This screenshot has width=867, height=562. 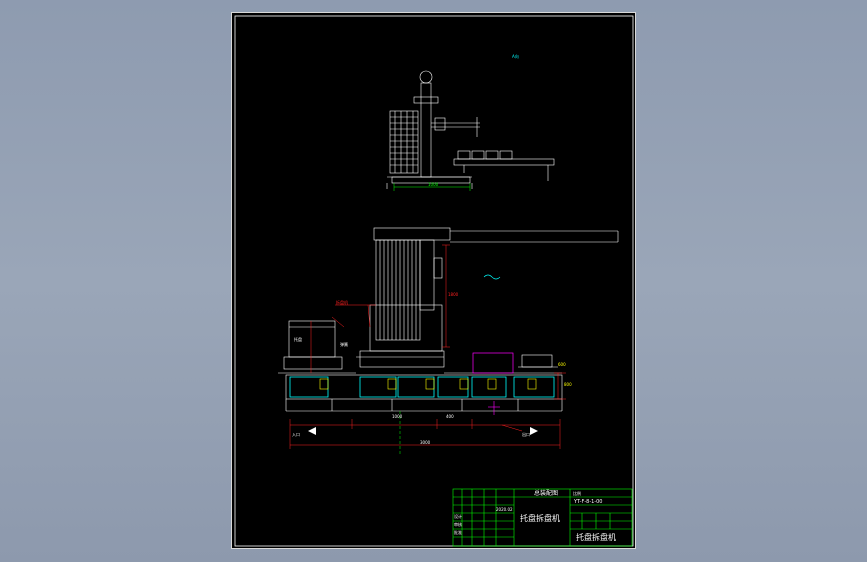 What do you see at coordinates (458, 524) in the screenshot?
I see `title-check: 审核` at bounding box center [458, 524].